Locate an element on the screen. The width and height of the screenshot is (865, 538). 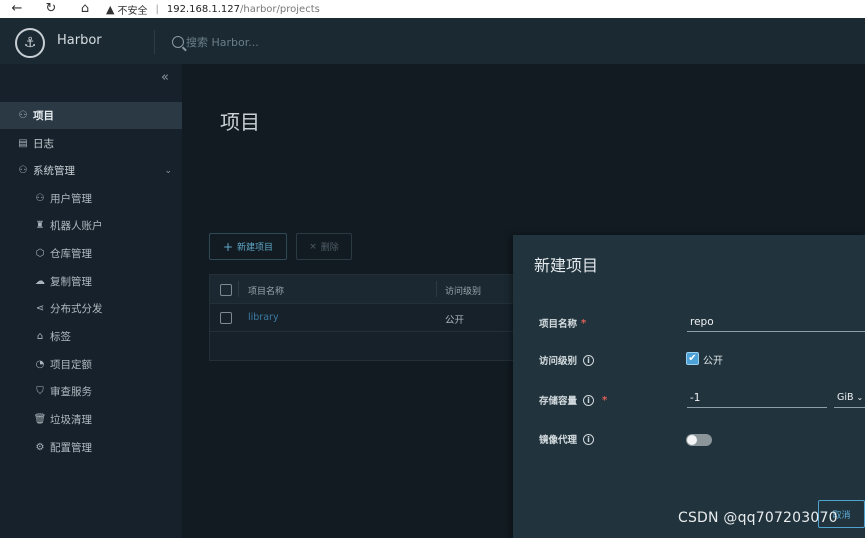
sidebar-item-distributions: ⋖ 分布式分发 is located at coordinates (91, 308).